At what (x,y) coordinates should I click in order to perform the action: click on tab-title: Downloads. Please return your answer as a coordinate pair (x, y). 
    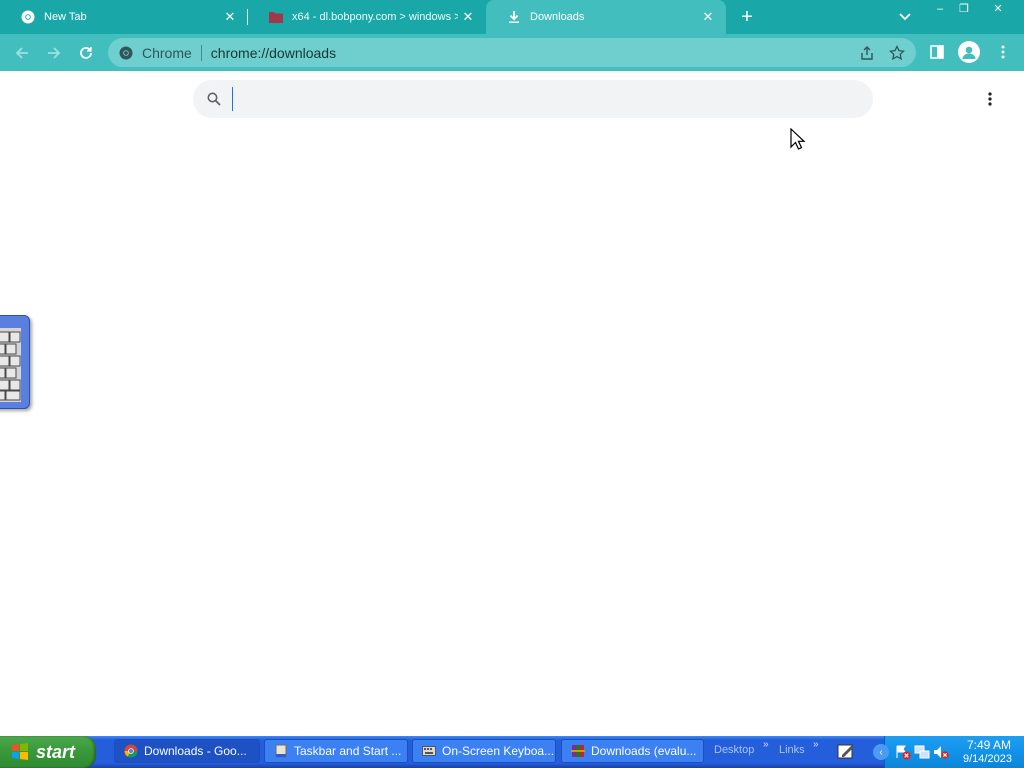
    Looking at the image, I should click on (557, 17).